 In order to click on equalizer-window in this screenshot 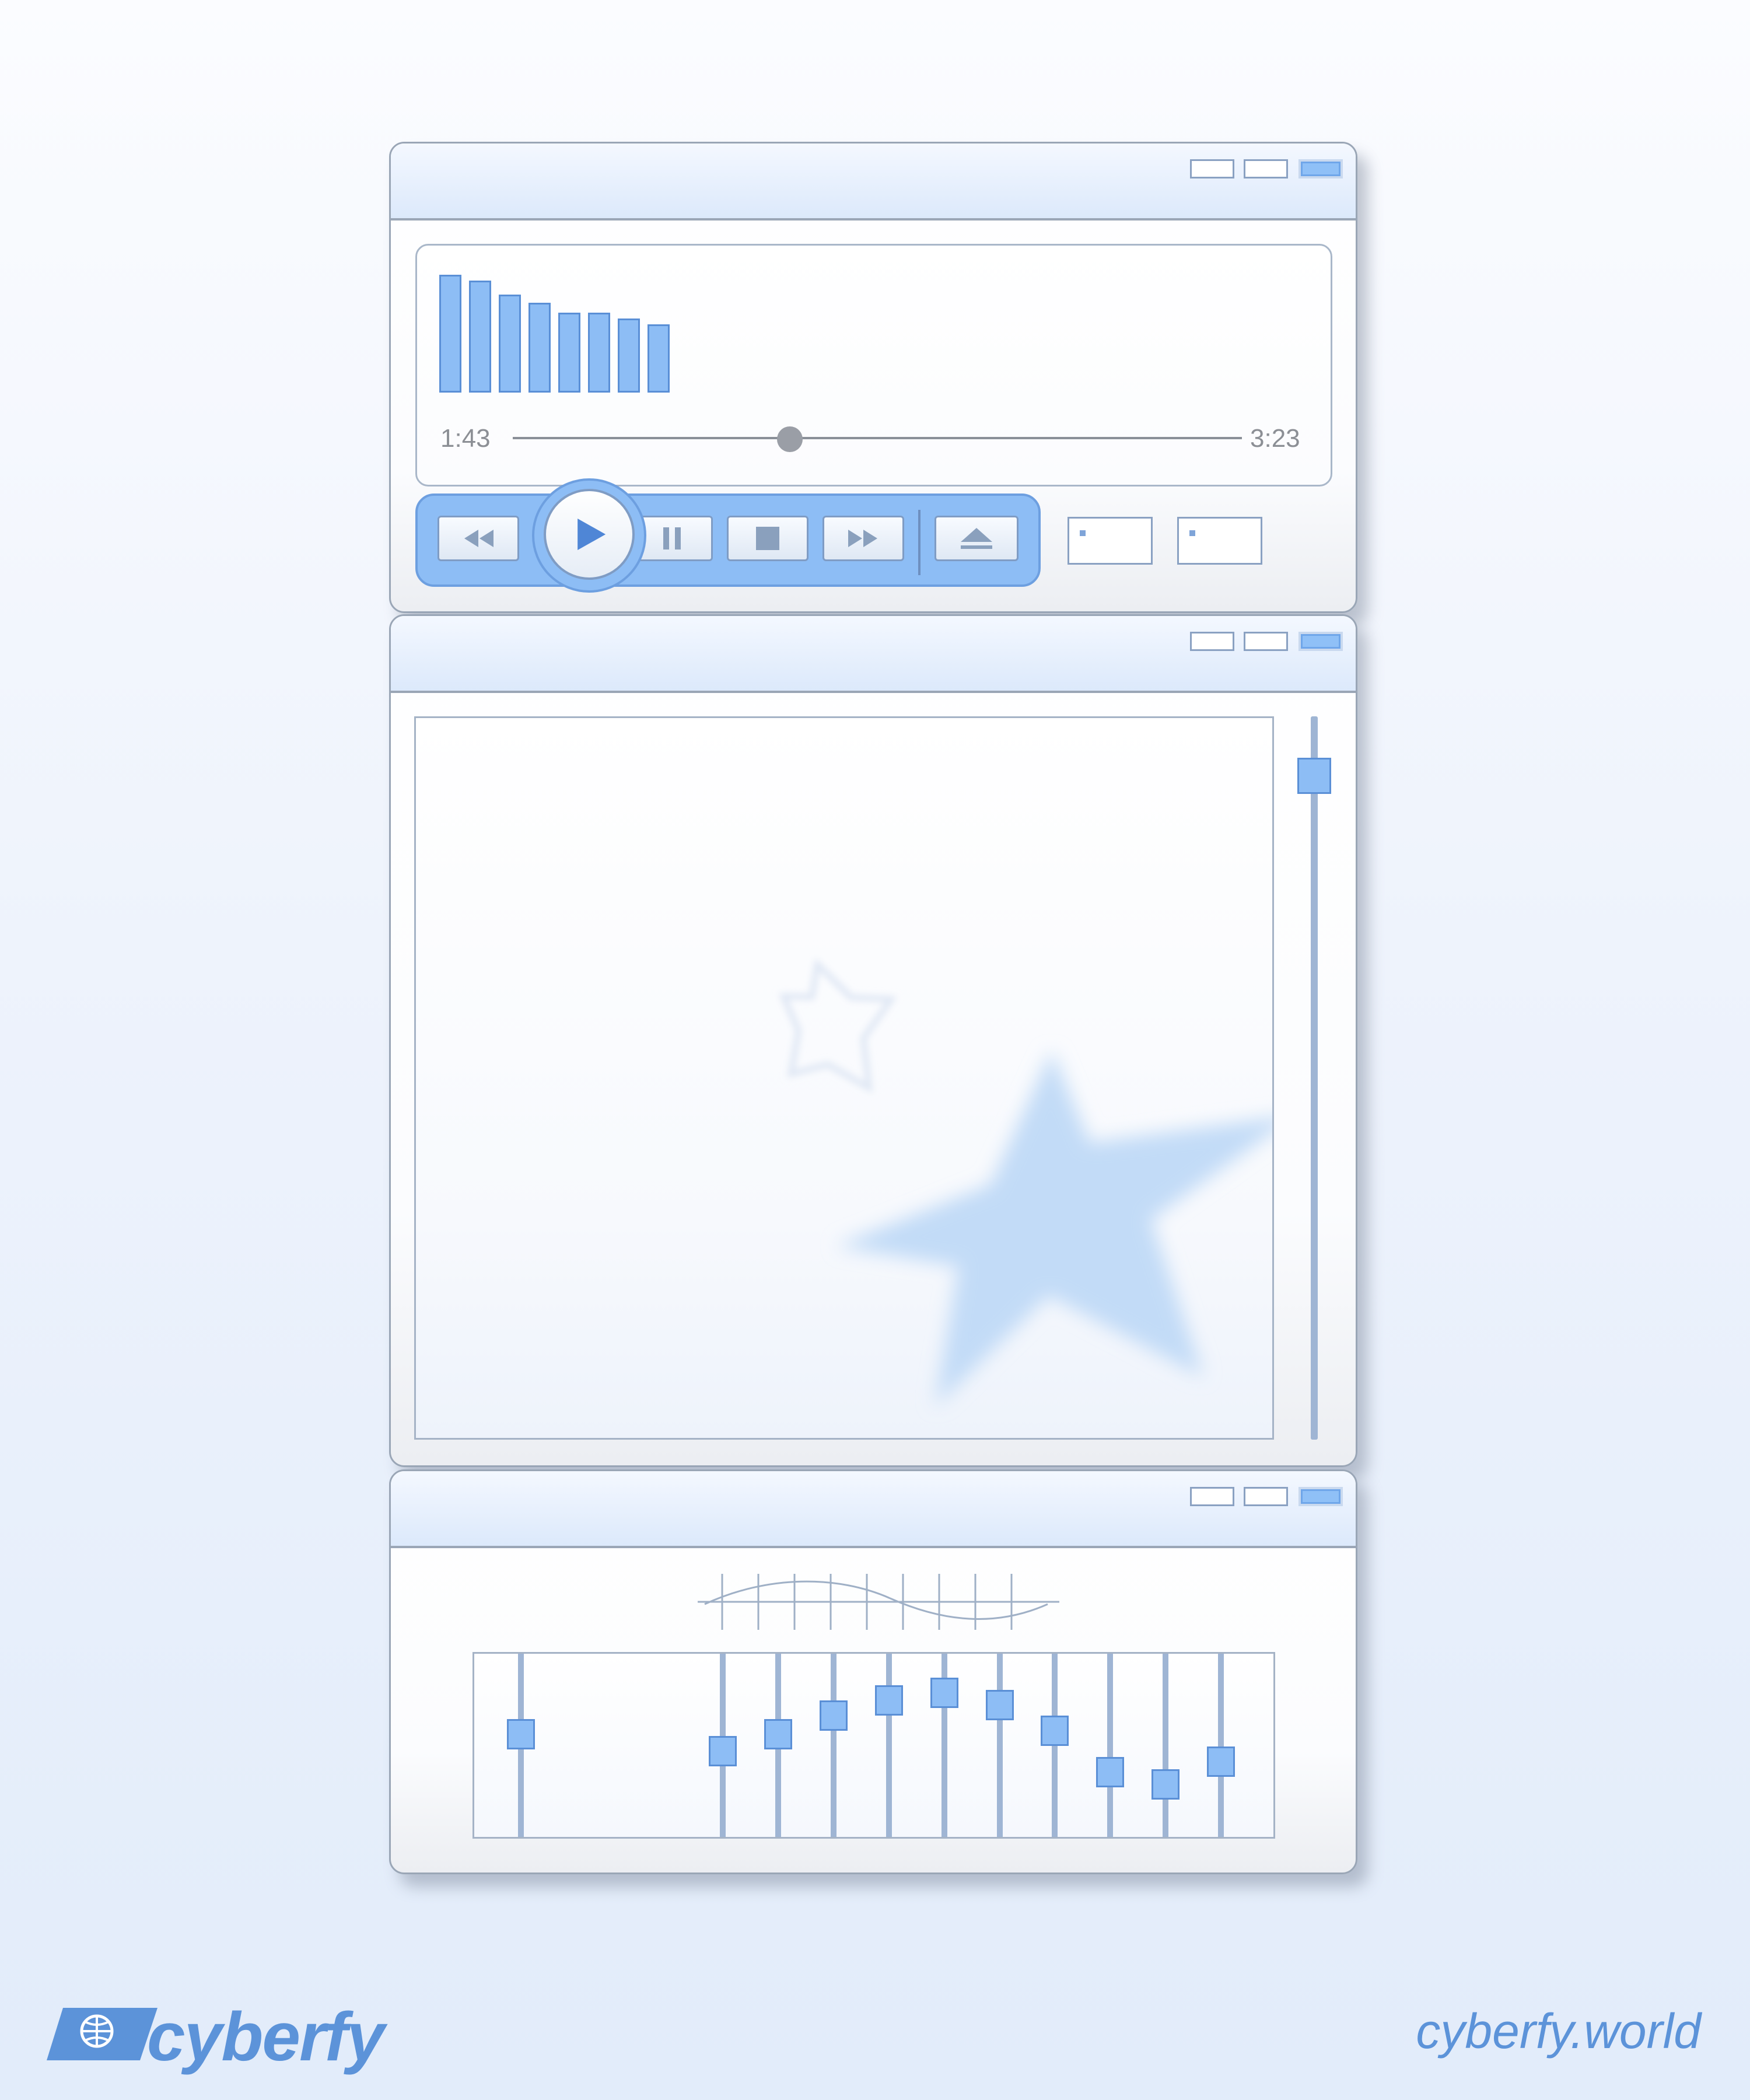, I will do `click(873, 1671)`.